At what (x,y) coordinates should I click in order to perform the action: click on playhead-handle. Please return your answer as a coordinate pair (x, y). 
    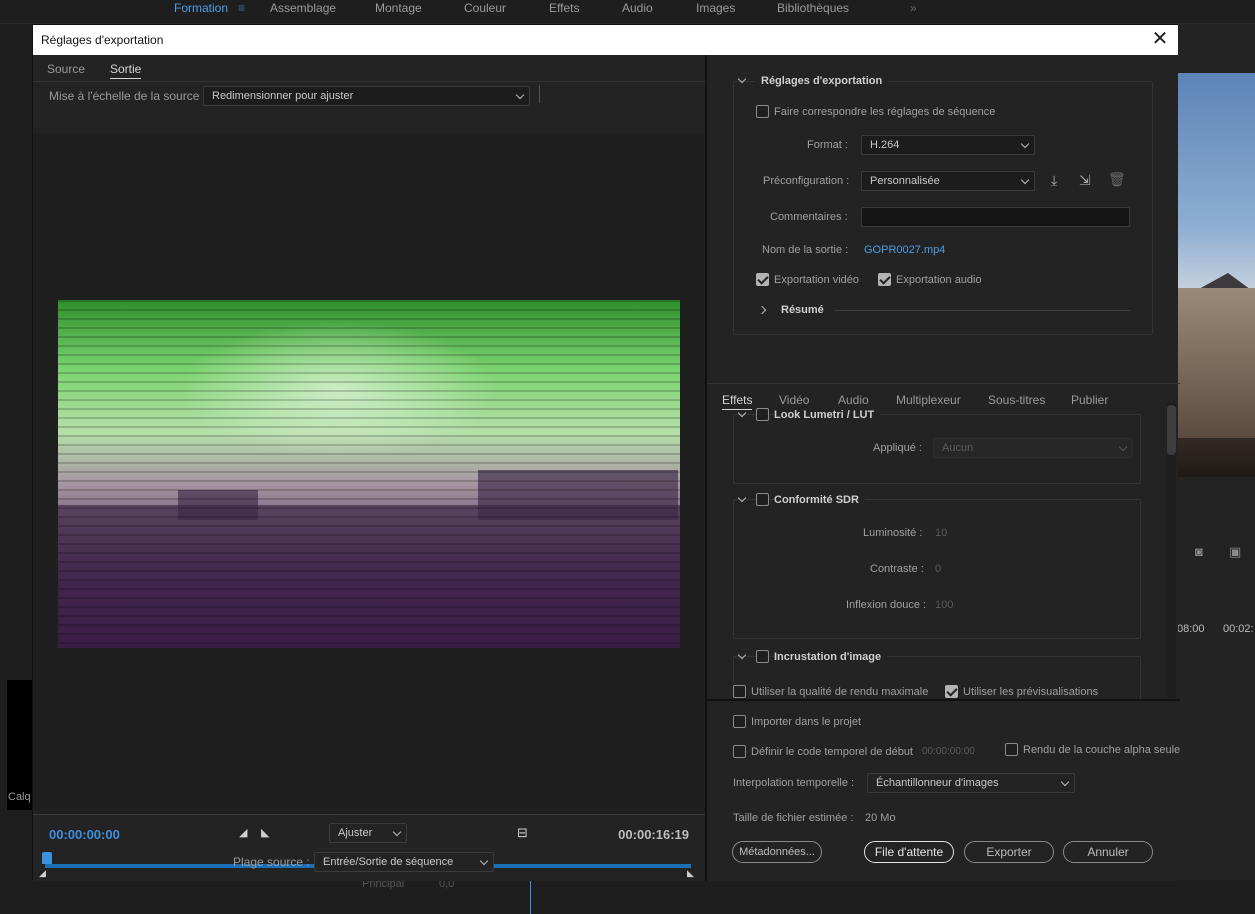
    Looking at the image, I should click on (47, 858).